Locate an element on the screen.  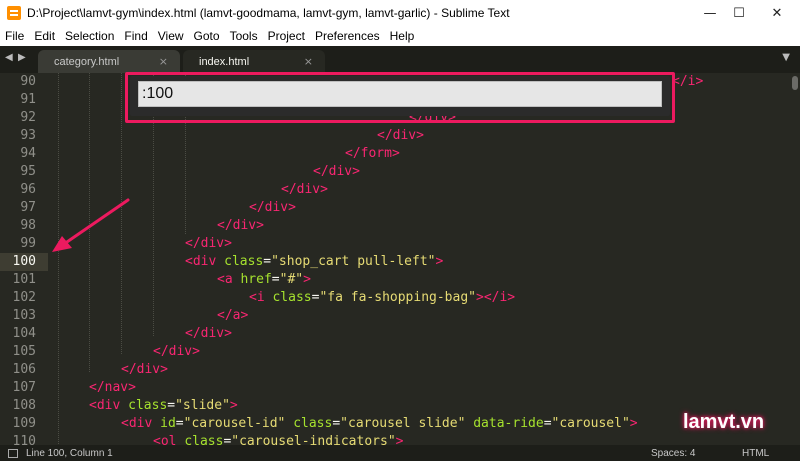
sublime-app-icon is located at coordinates (14, 13).